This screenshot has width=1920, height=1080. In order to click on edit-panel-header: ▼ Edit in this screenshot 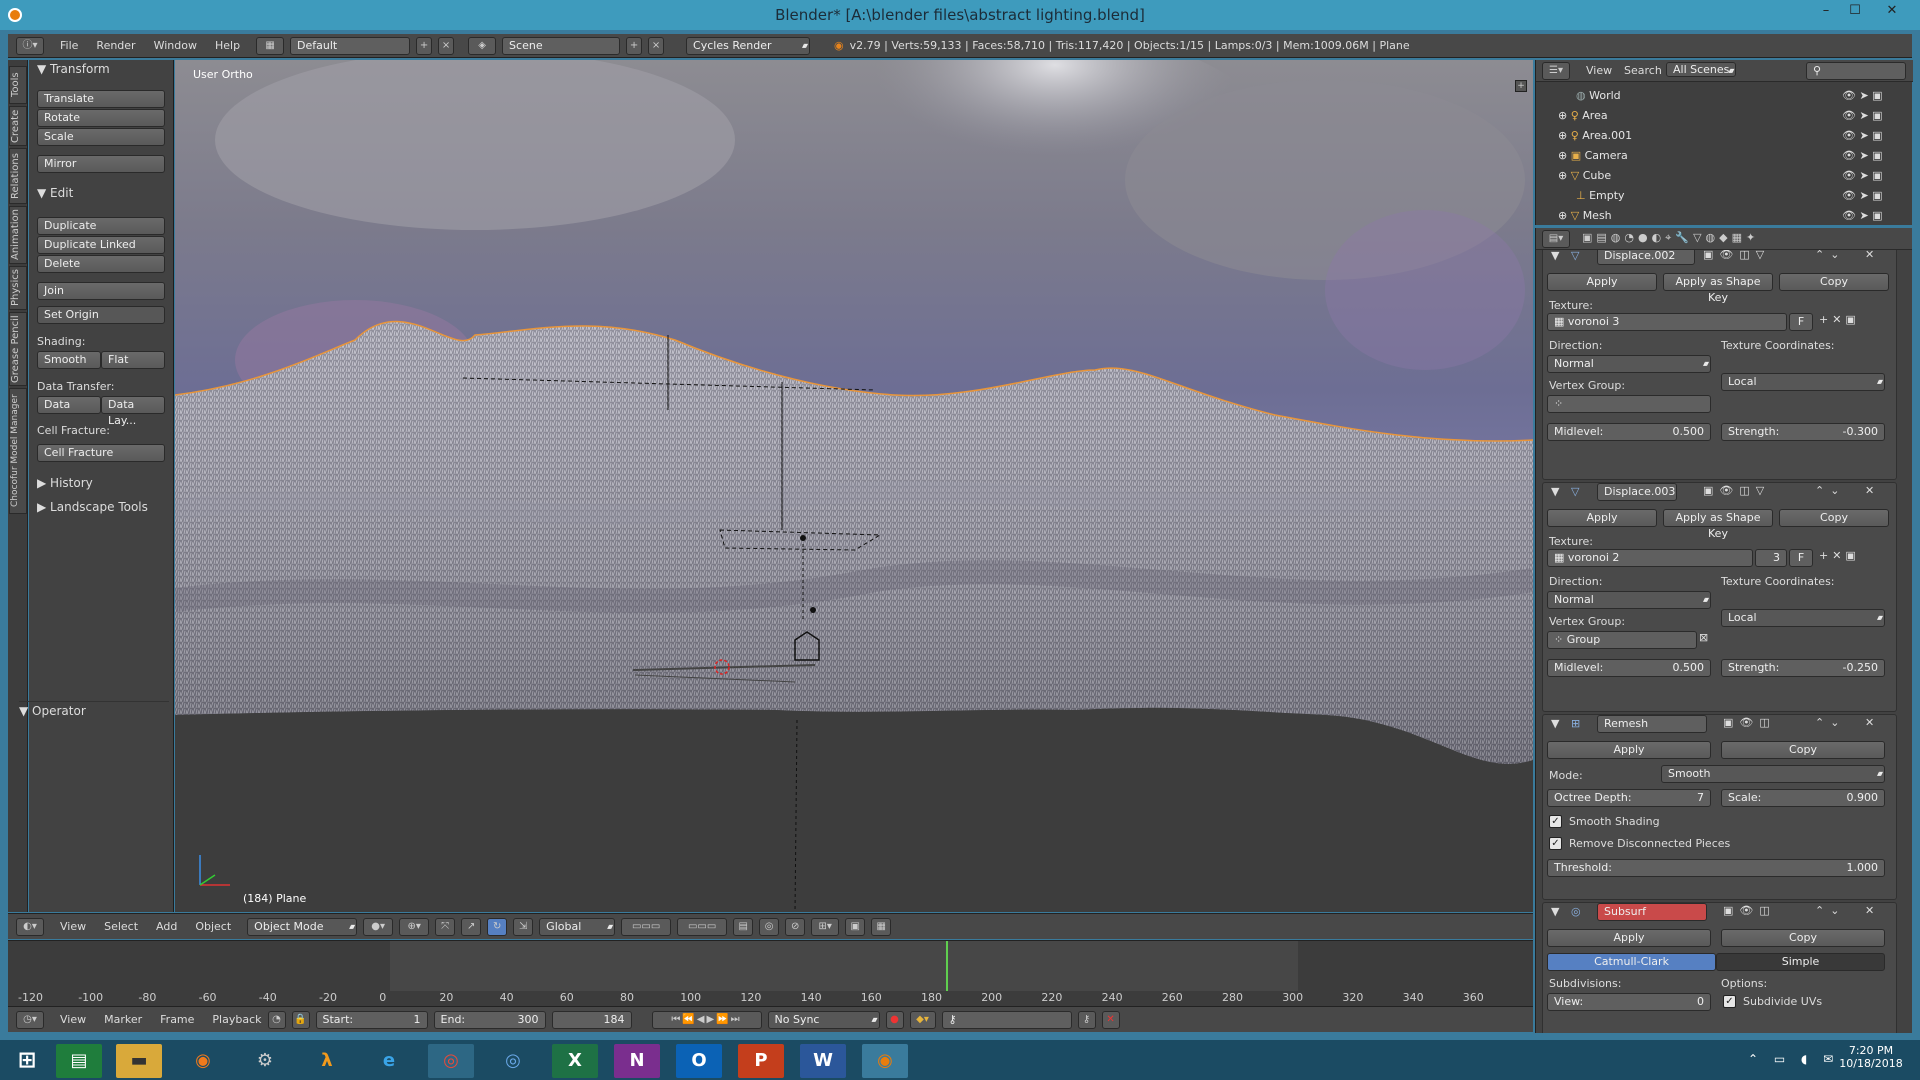, I will do `click(55, 193)`.